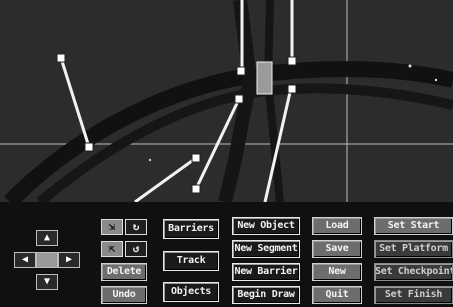 The width and height of the screenshot is (453, 307). Describe the element at coordinates (47, 238) in the screenshot. I see `arrow-up-icon: ▲` at that location.